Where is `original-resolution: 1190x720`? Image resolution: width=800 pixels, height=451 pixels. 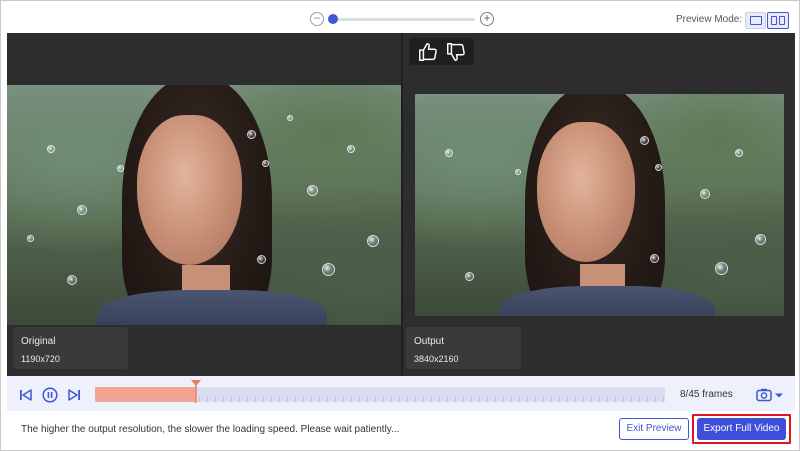 original-resolution: 1190x720 is located at coordinates (40, 359).